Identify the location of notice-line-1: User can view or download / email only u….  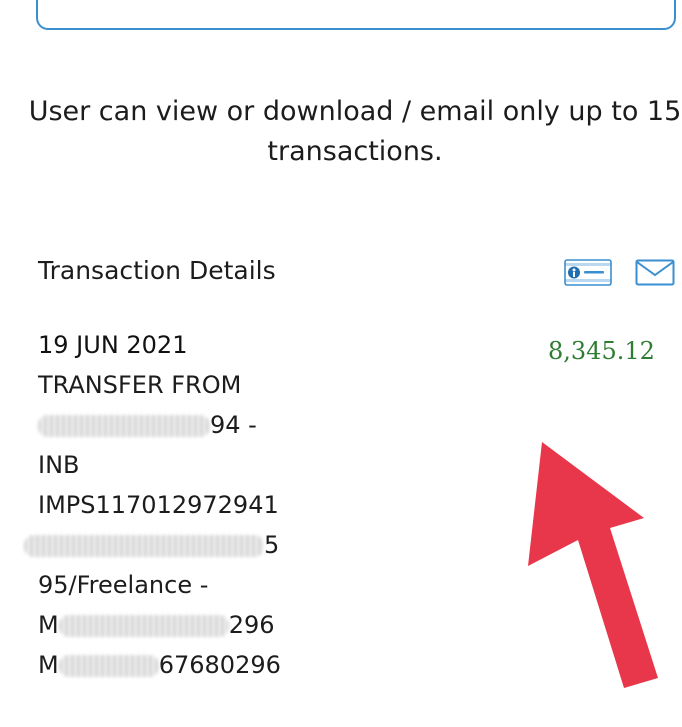
(355, 111).